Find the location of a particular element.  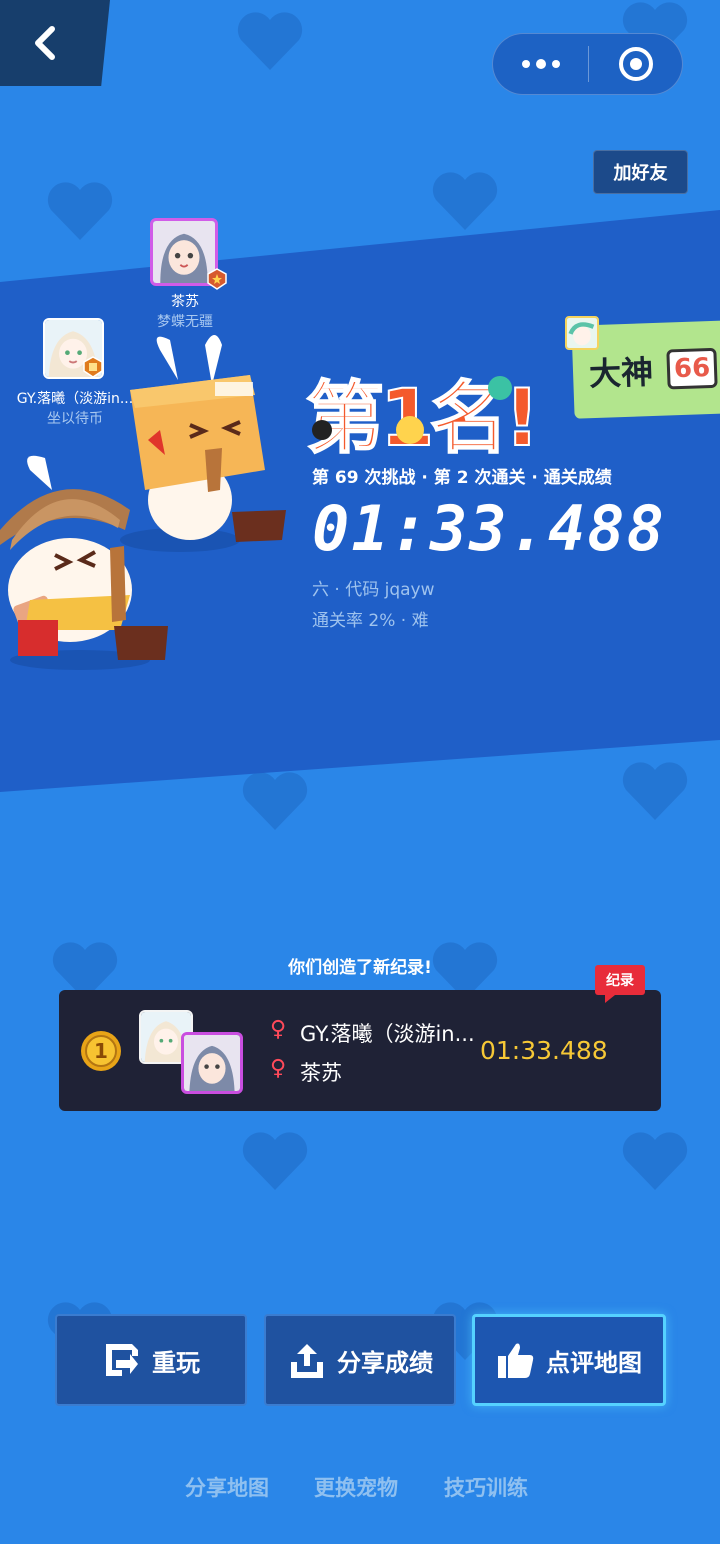

close-button is located at coordinates (635, 64).